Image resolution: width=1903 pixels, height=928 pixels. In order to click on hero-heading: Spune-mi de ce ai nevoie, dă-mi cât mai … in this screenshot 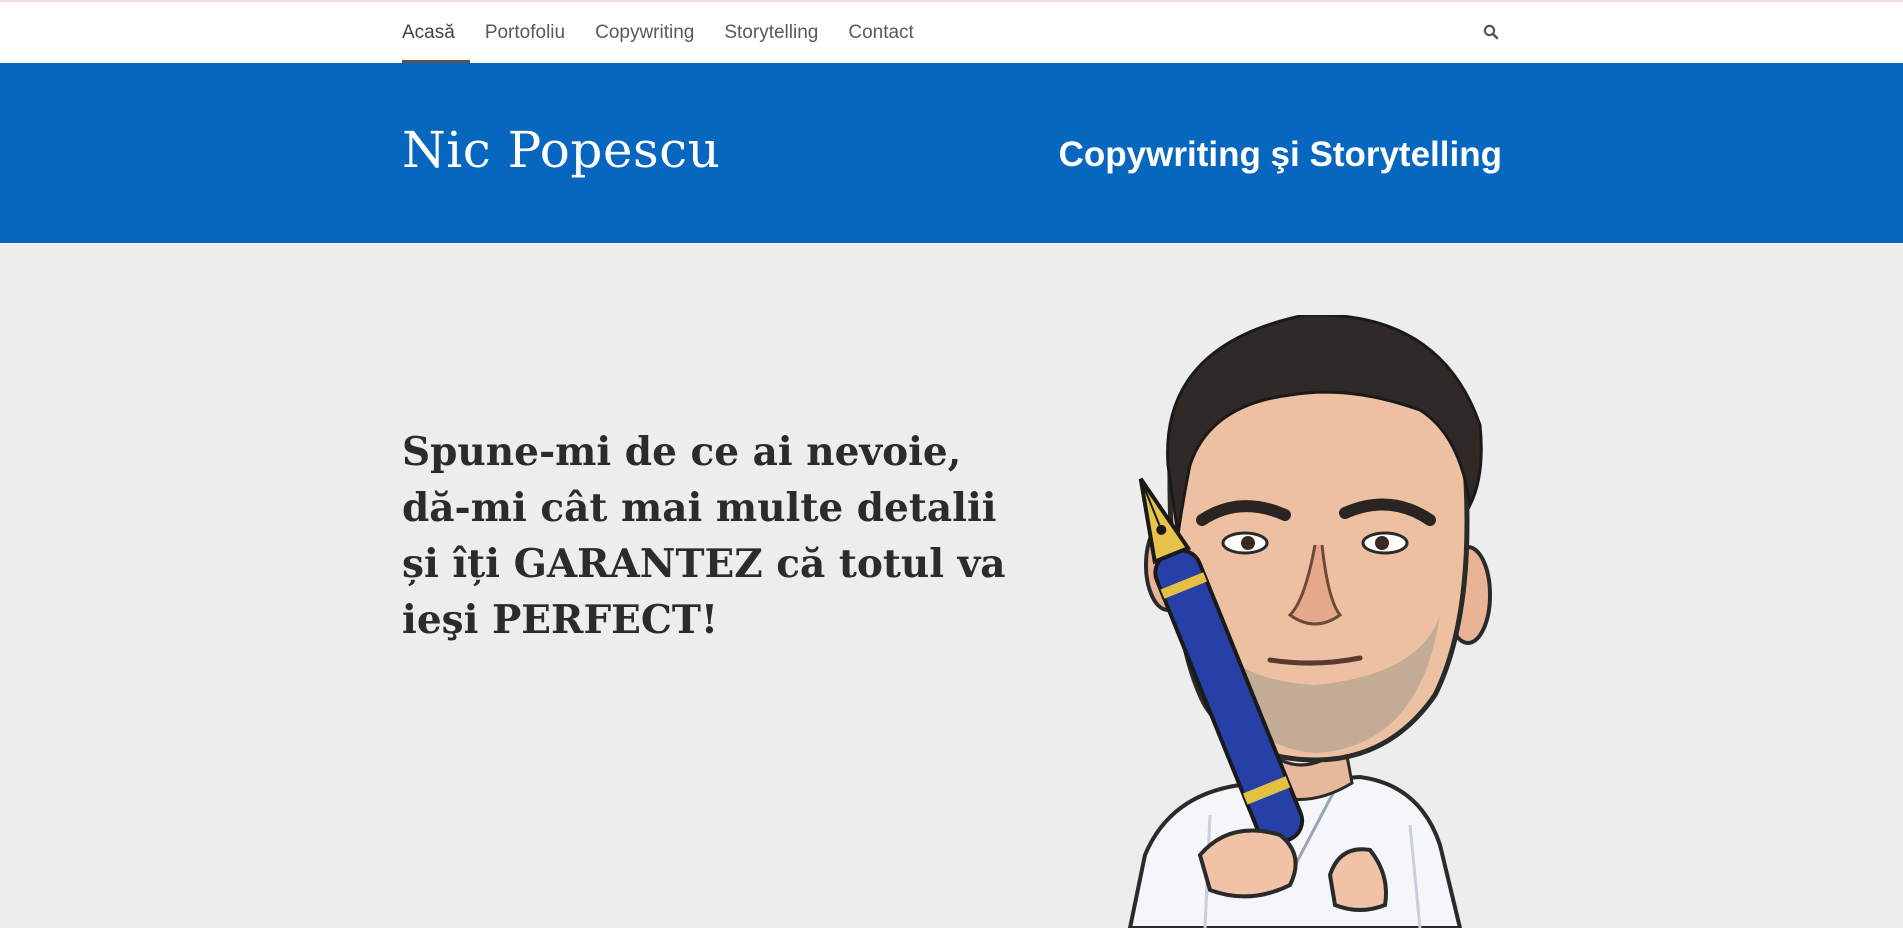, I will do `click(704, 536)`.